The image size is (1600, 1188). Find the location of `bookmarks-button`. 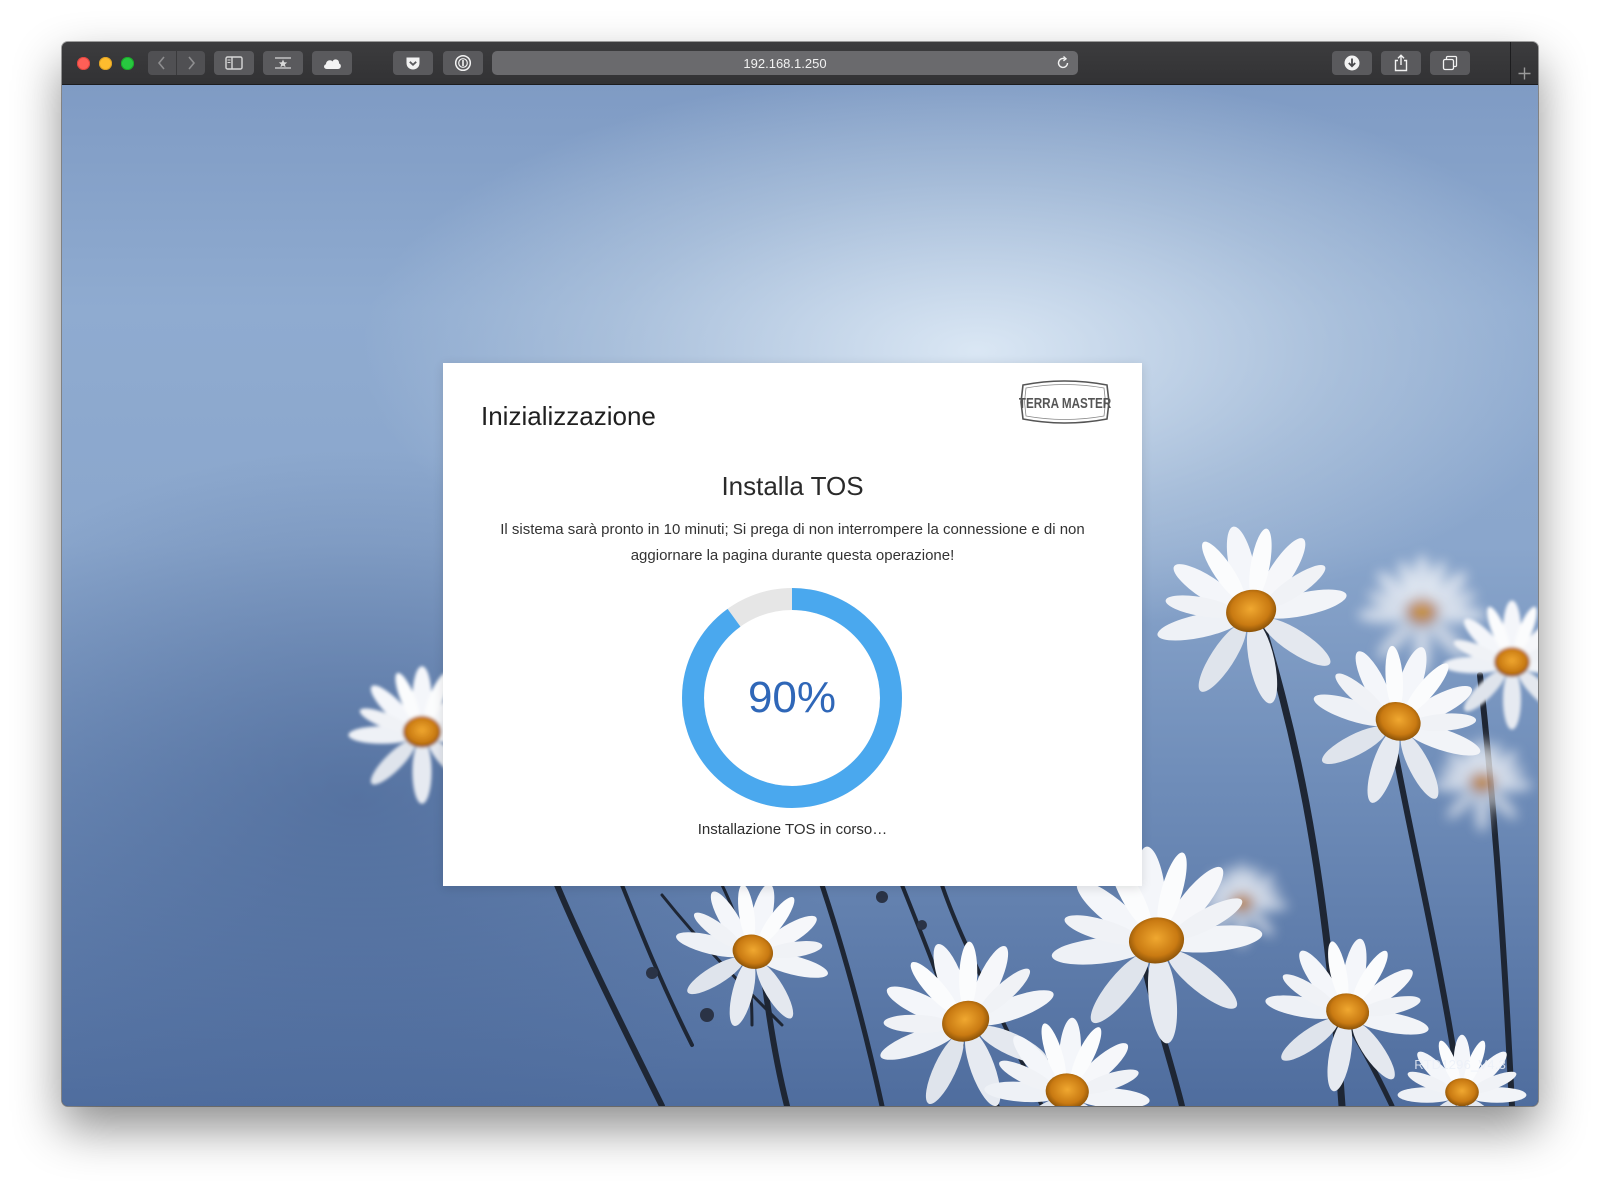

bookmarks-button is located at coordinates (283, 63).